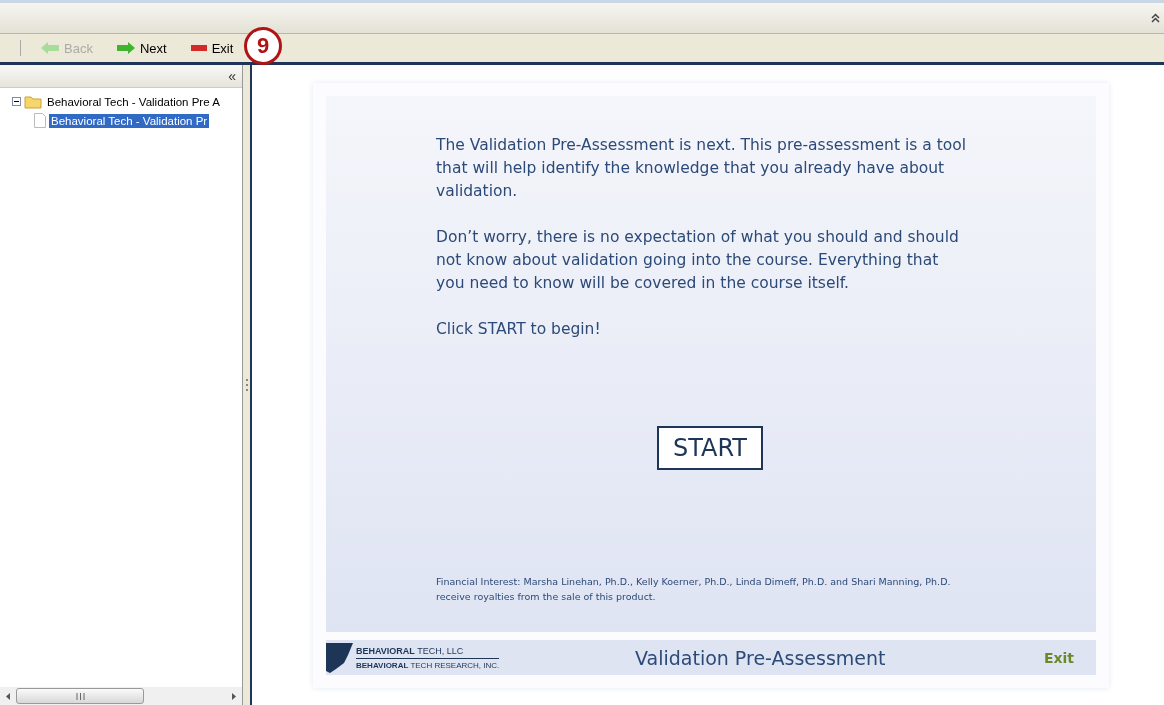 Image resolution: width=1164 pixels, height=705 pixels. I want to click on scrollbar-thumb, so click(80, 696).